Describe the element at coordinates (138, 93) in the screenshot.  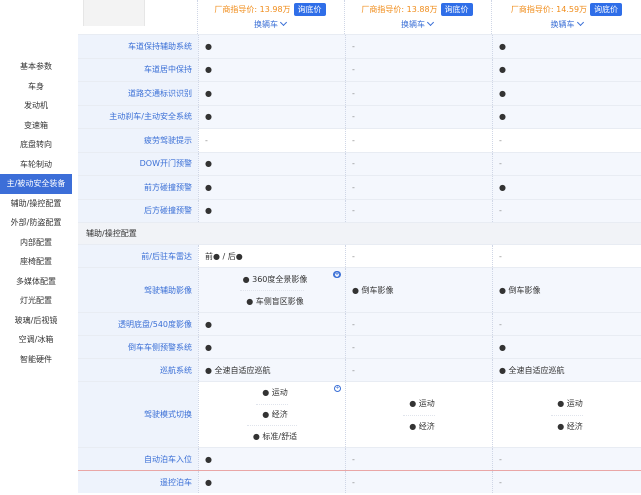
I see `row-label: 道路交通标识识别` at that location.